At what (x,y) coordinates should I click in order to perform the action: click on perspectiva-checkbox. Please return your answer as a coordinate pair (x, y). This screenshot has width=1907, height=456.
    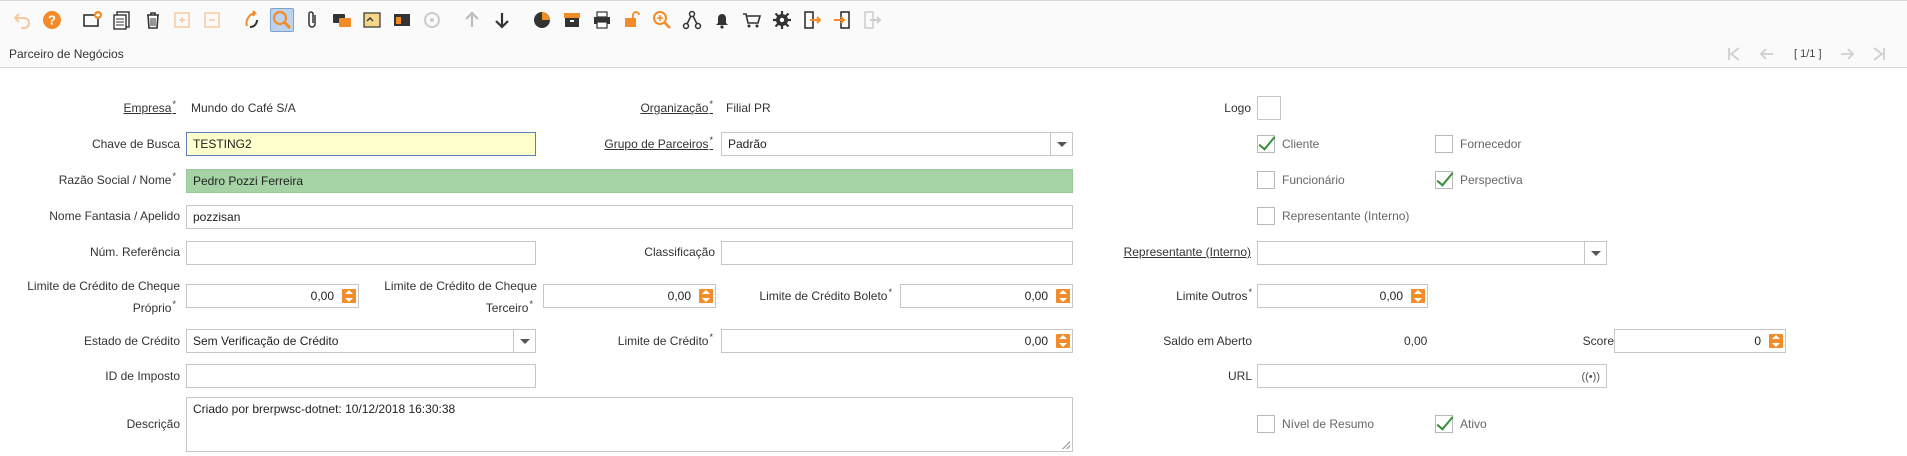
    Looking at the image, I should click on (1444, 180).